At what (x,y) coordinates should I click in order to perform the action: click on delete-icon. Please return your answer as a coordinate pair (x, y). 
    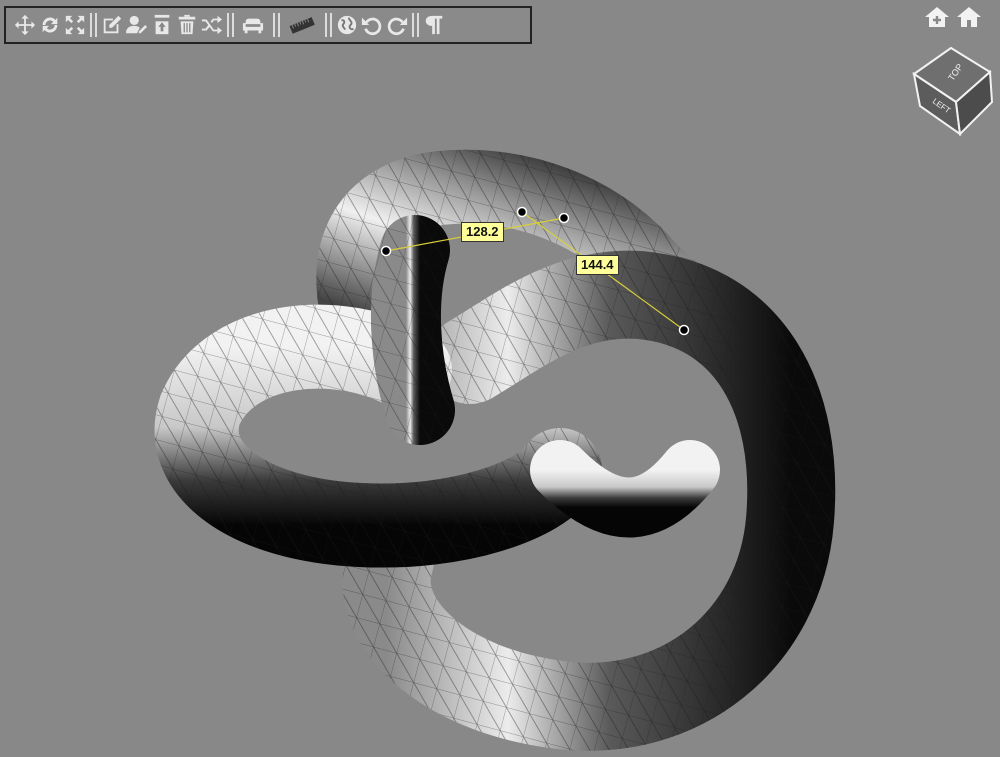
    Looking at the image, I should click on (186, 25).